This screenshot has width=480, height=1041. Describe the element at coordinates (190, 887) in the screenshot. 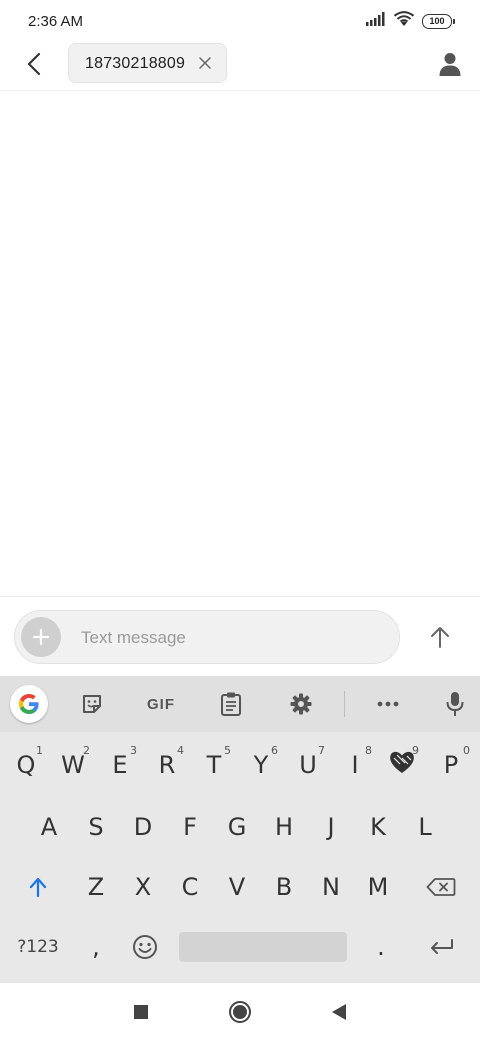

I see `key-c: C` at that location.